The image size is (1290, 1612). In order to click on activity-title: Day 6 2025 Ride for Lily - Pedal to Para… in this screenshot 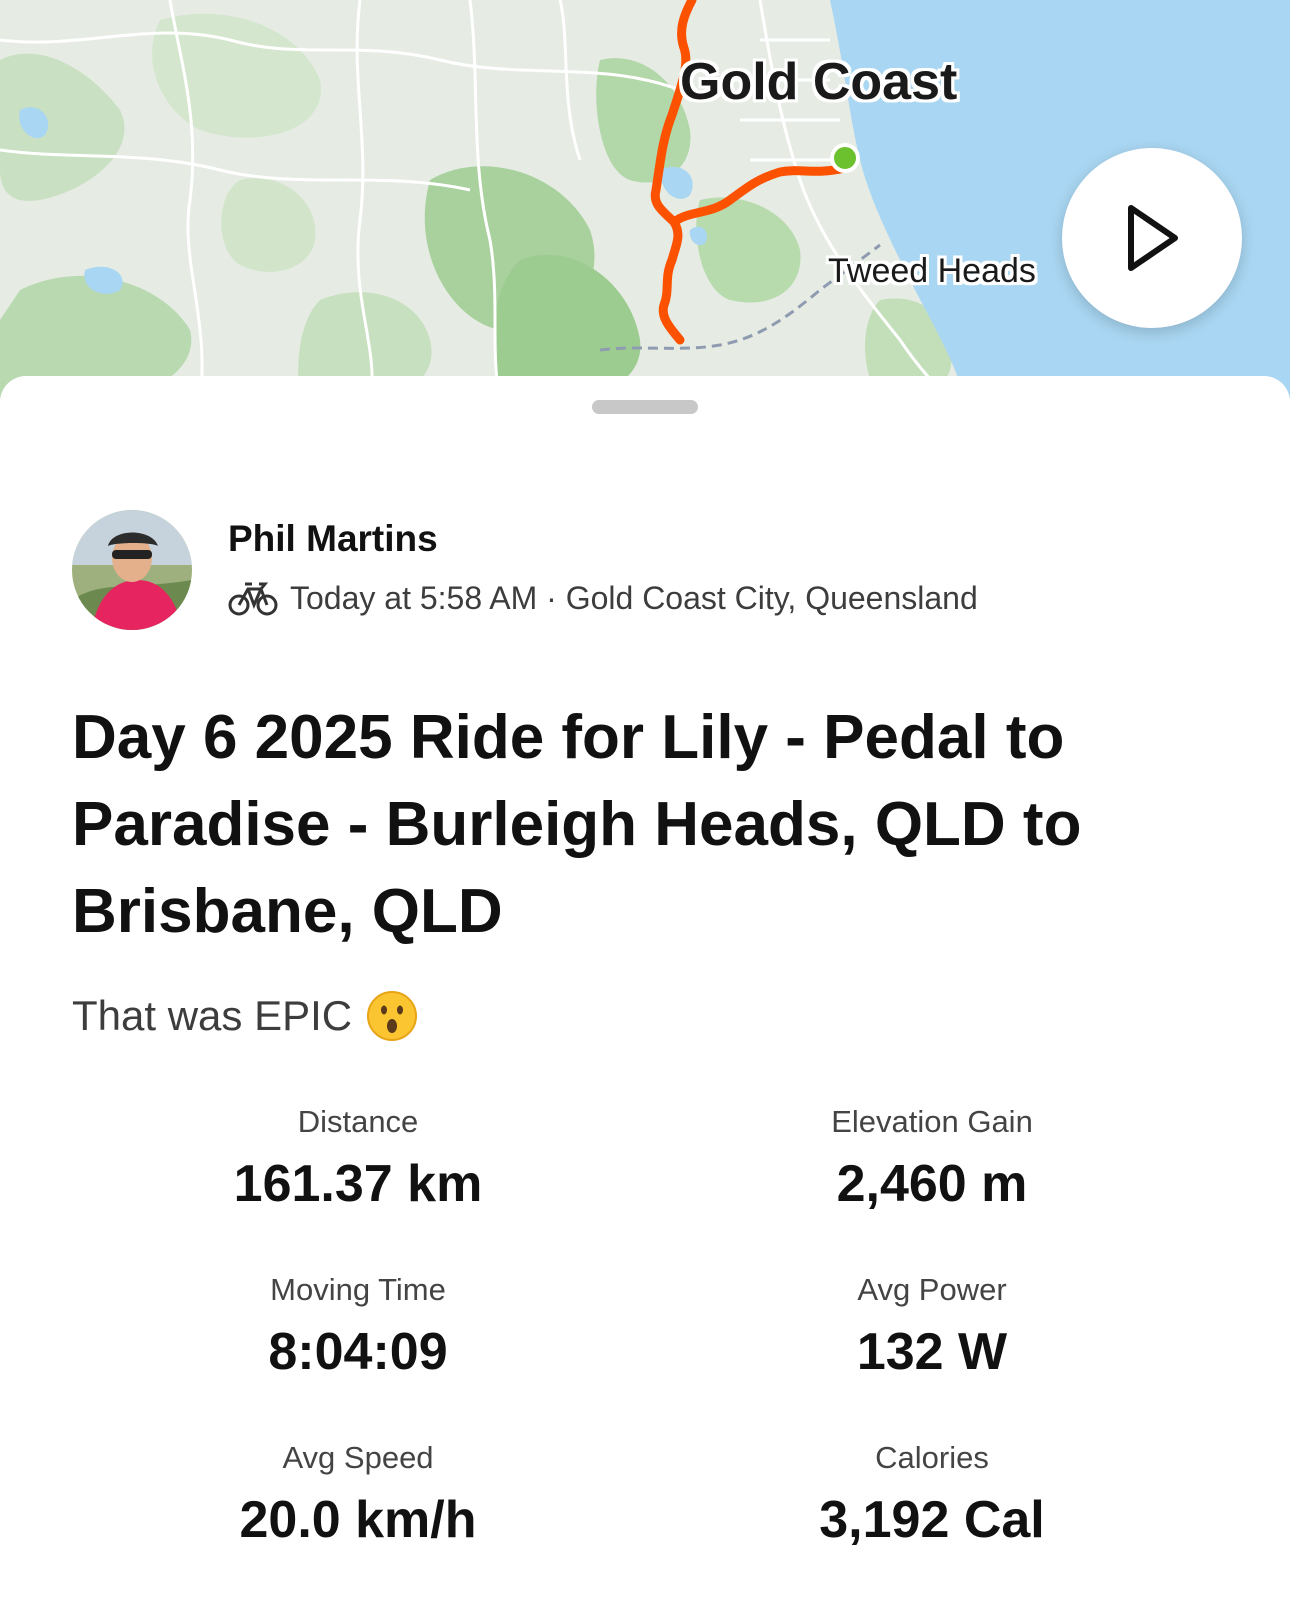, I will do `click(577, 824)`.